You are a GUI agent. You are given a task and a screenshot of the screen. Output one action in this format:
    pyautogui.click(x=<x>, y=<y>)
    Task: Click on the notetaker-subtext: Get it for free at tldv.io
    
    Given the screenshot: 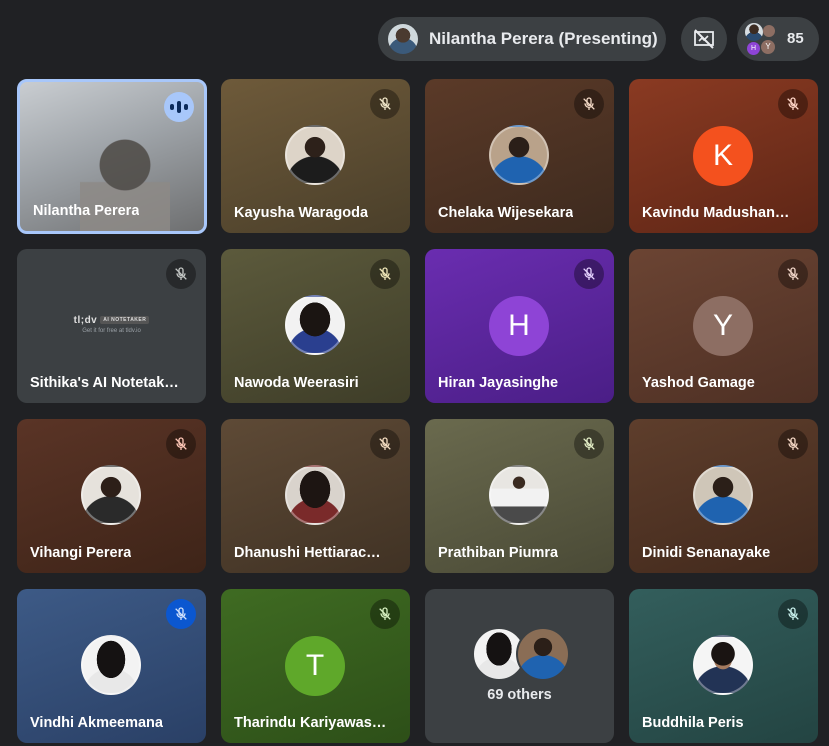 What is the action you would take?
    pyautogui.click(x=111, y=331)
    